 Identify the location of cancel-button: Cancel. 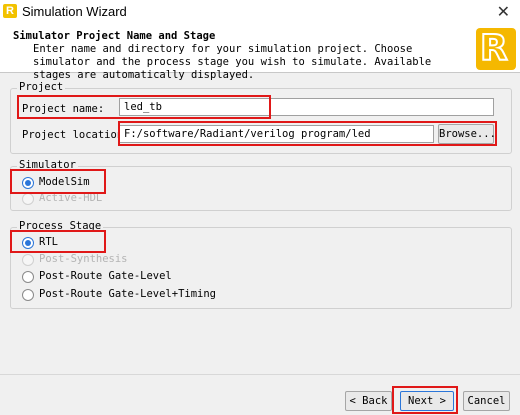
(486, 401).